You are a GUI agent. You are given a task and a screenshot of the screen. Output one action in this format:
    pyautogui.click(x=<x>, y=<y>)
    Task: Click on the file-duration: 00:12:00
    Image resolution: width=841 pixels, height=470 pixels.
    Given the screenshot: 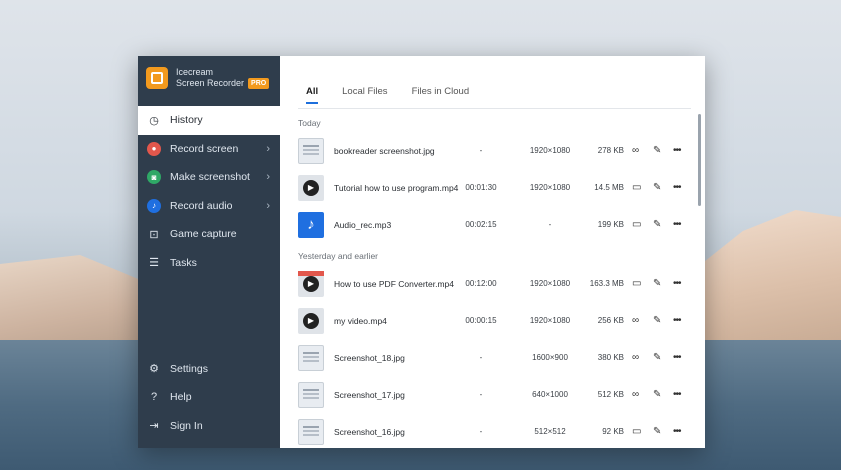 What is the action you would take?
    pyautogui.click(x=481, y=283)
    